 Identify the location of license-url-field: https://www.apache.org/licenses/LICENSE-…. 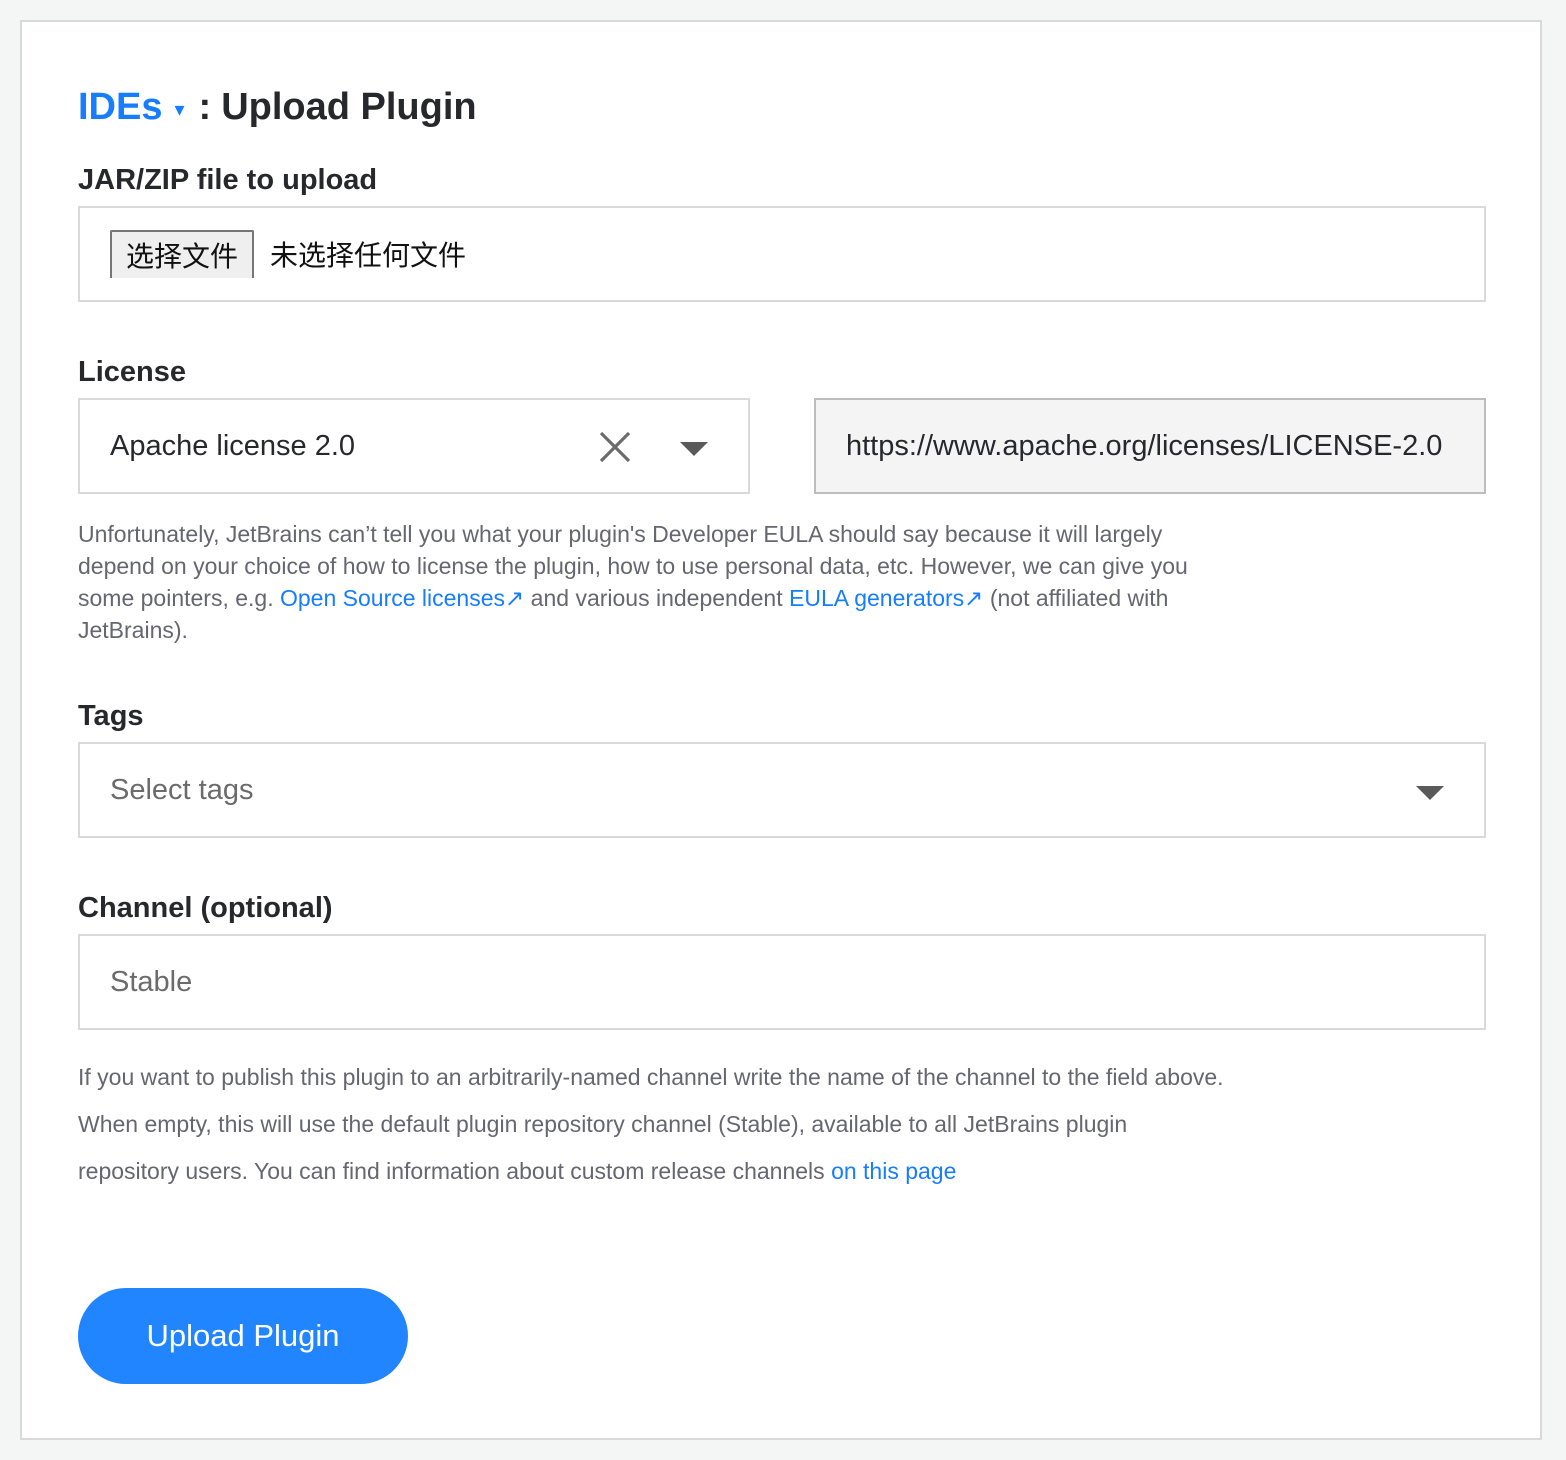
(1150, 446).